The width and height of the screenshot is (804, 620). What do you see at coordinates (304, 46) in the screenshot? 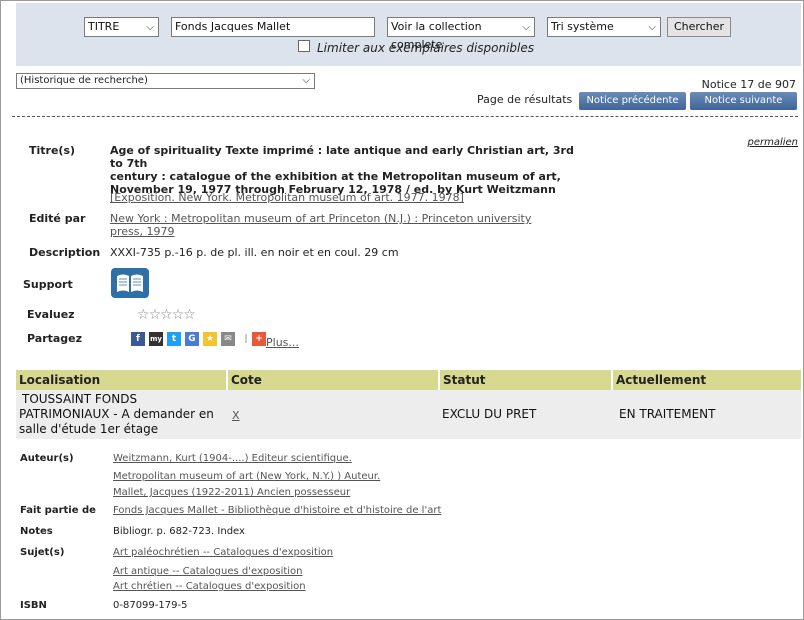
I see `limit-available-checkbox` at bounding box center [304, 46].